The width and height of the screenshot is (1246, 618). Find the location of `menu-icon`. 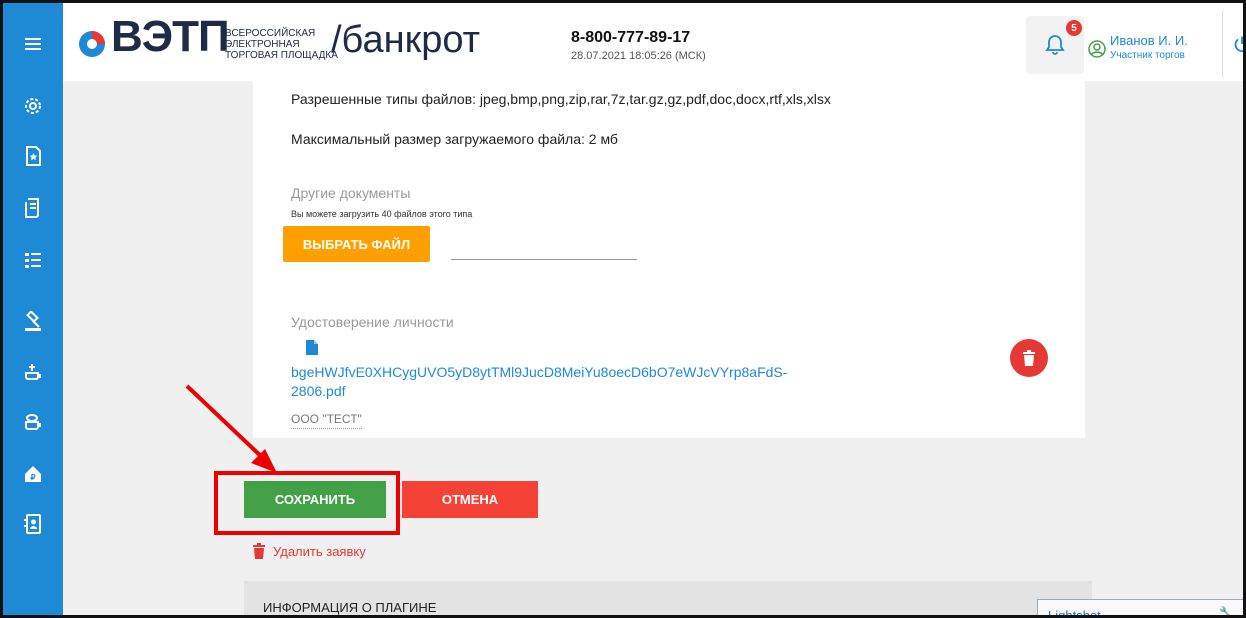

menu-icon is located at coordinates (33, 44).